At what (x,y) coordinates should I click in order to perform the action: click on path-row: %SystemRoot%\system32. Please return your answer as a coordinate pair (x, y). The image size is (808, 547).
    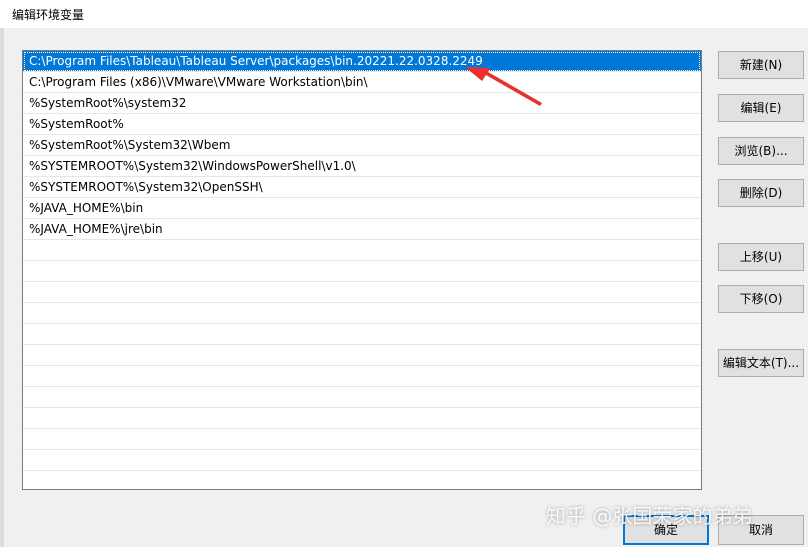
    Looking at the image, I should click on (362, 103).